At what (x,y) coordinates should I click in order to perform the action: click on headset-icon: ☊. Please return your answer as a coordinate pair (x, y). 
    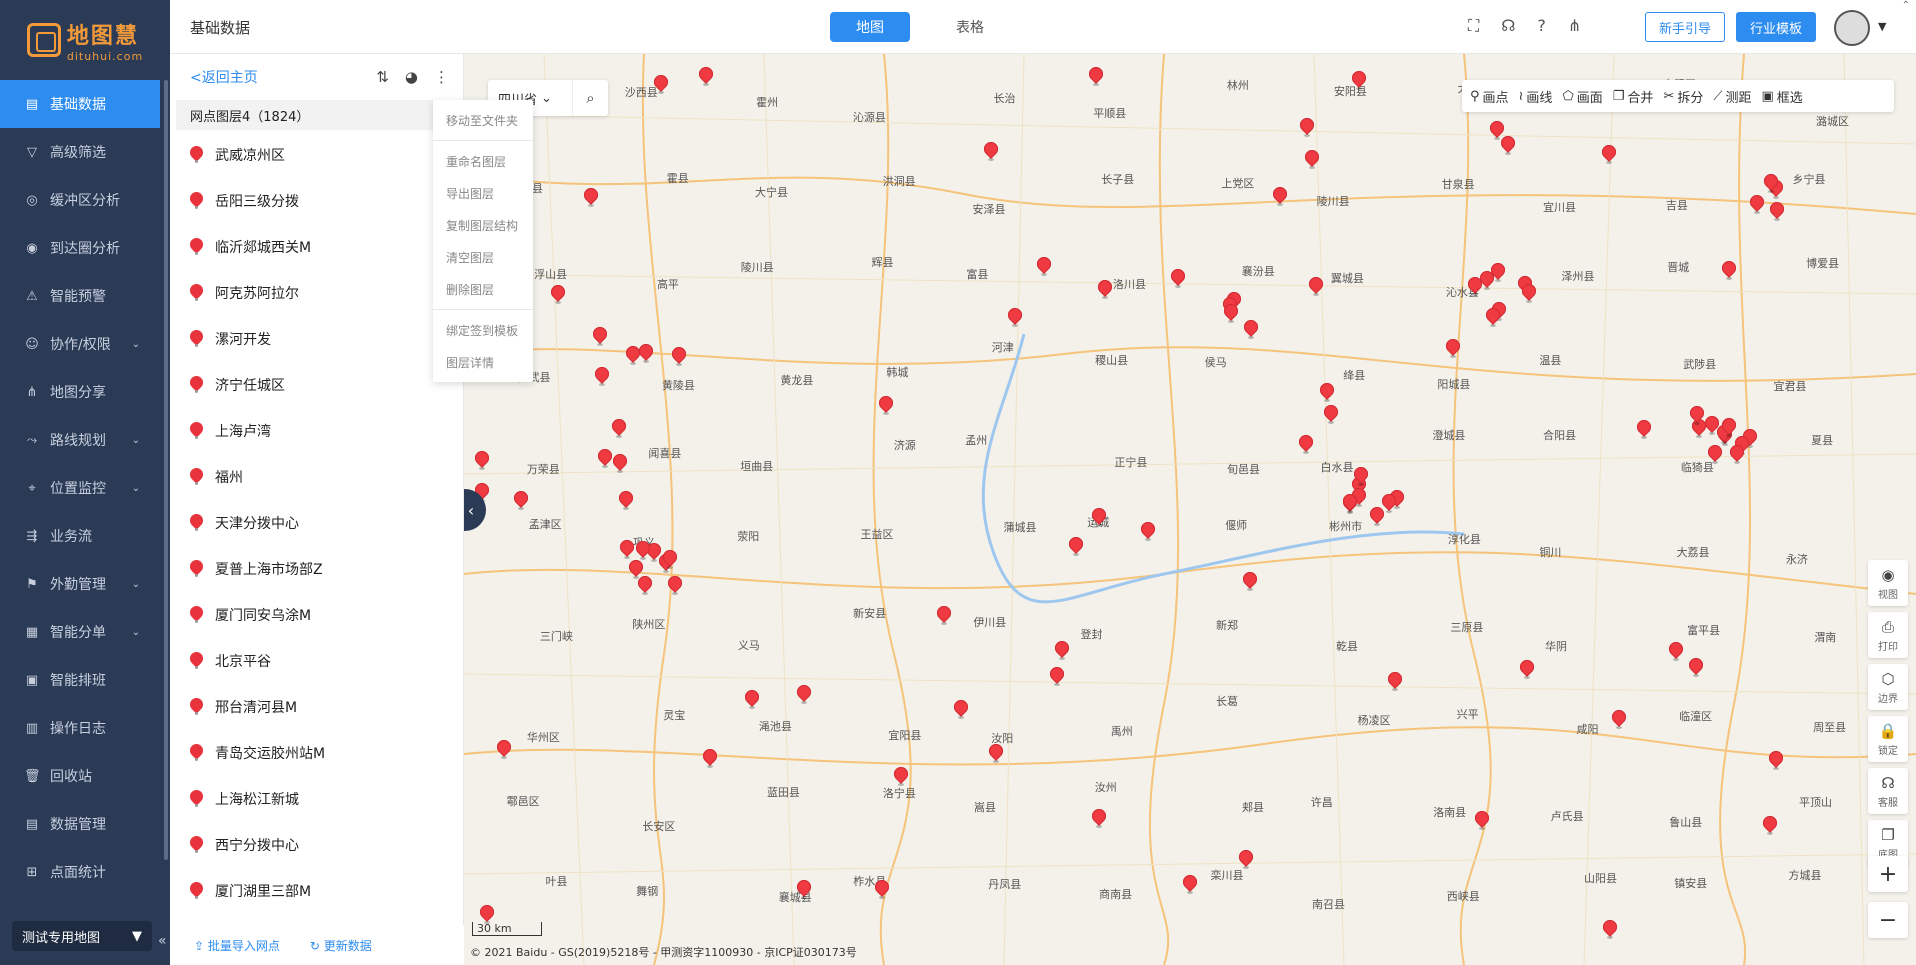
    Looking at the image, I should click on (1508, 26).